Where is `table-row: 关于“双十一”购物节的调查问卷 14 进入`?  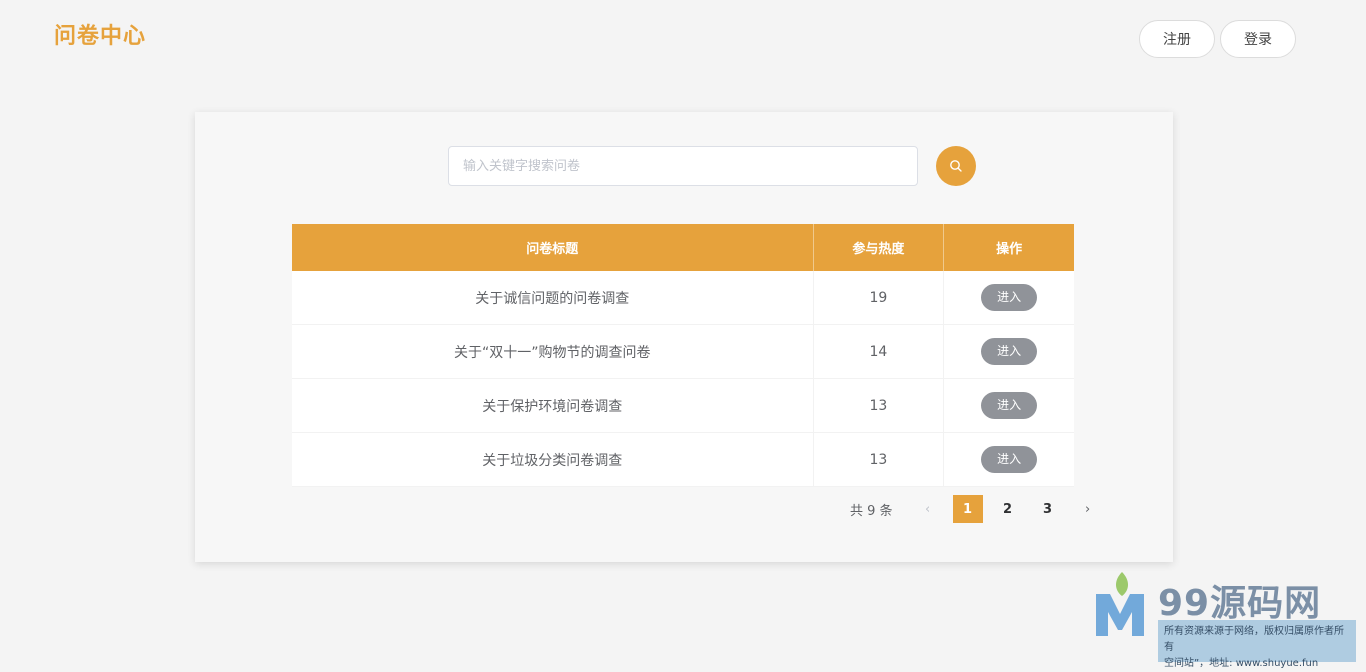 table-row: 关于“双十一”购物节的调查问卷 14 进入 is located at coordinates (683, 351).